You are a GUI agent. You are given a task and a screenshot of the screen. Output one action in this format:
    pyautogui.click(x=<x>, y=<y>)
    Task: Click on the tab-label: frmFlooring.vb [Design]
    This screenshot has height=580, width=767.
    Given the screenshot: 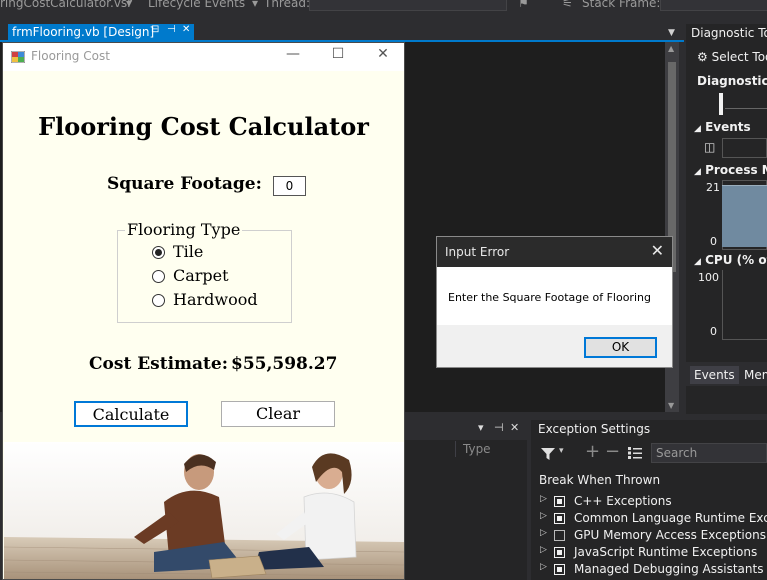 What is the action you would take?
    pyautogui.click(x=83, y=32)
    